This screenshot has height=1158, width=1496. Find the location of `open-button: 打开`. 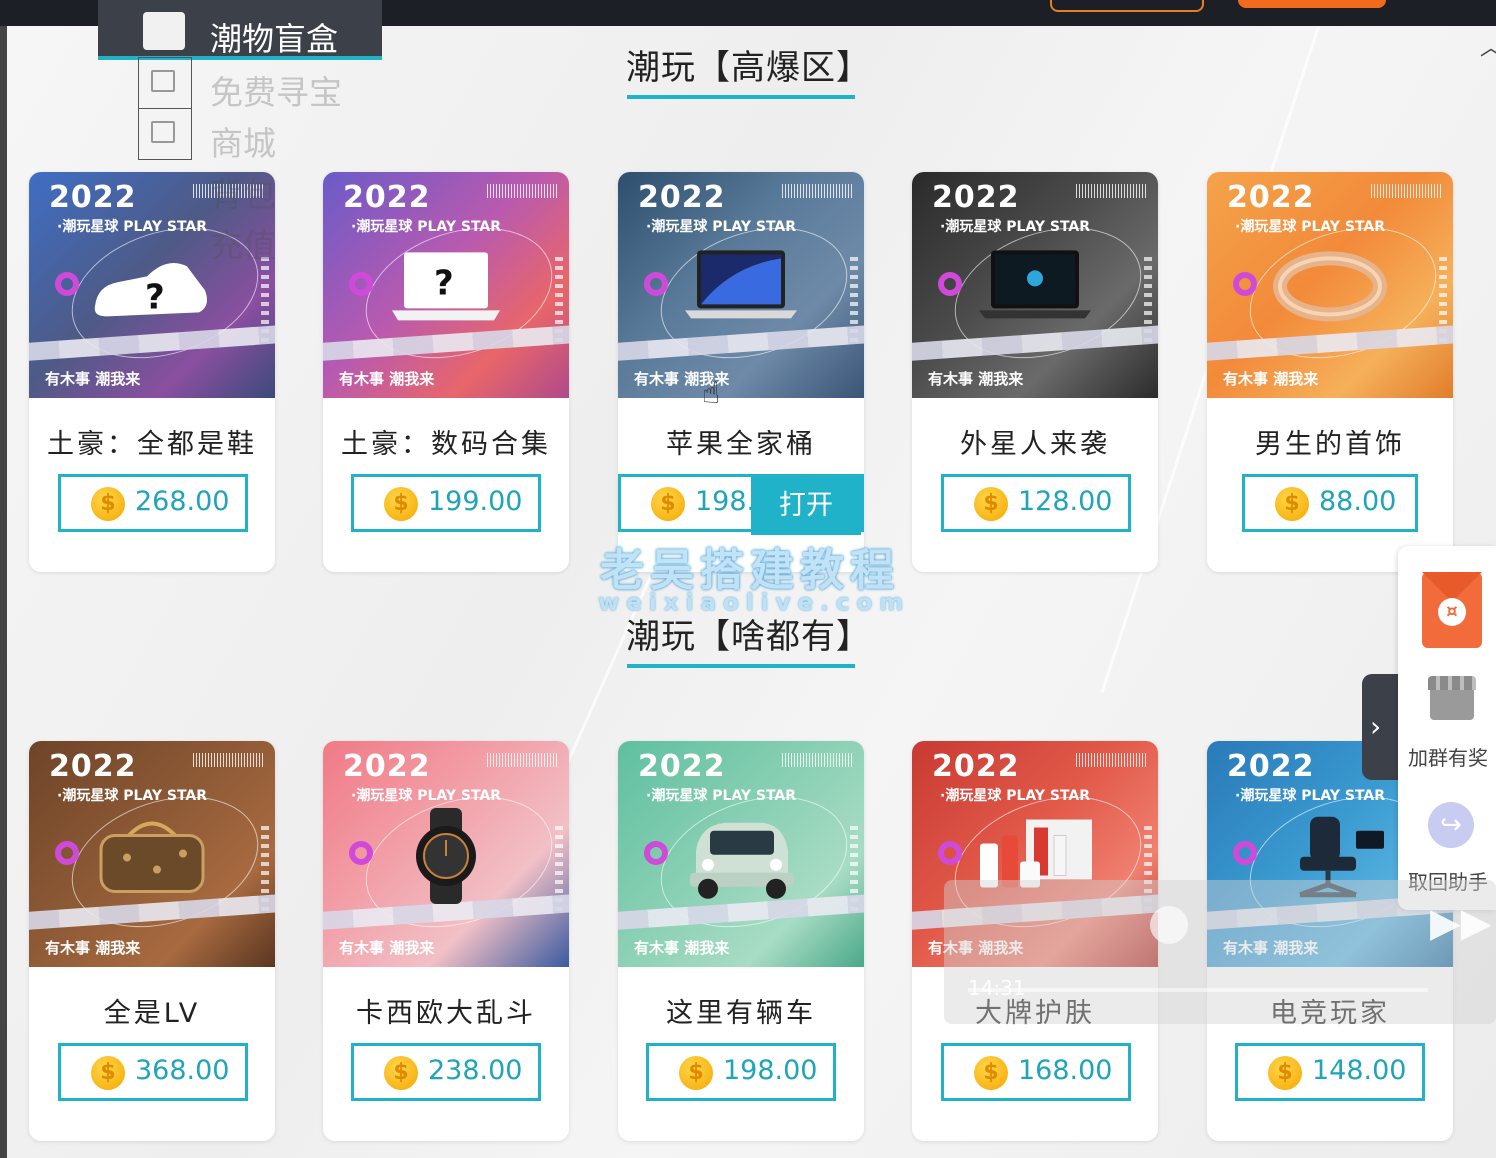

open-button: 打开 is located at coordinates (806, 506).